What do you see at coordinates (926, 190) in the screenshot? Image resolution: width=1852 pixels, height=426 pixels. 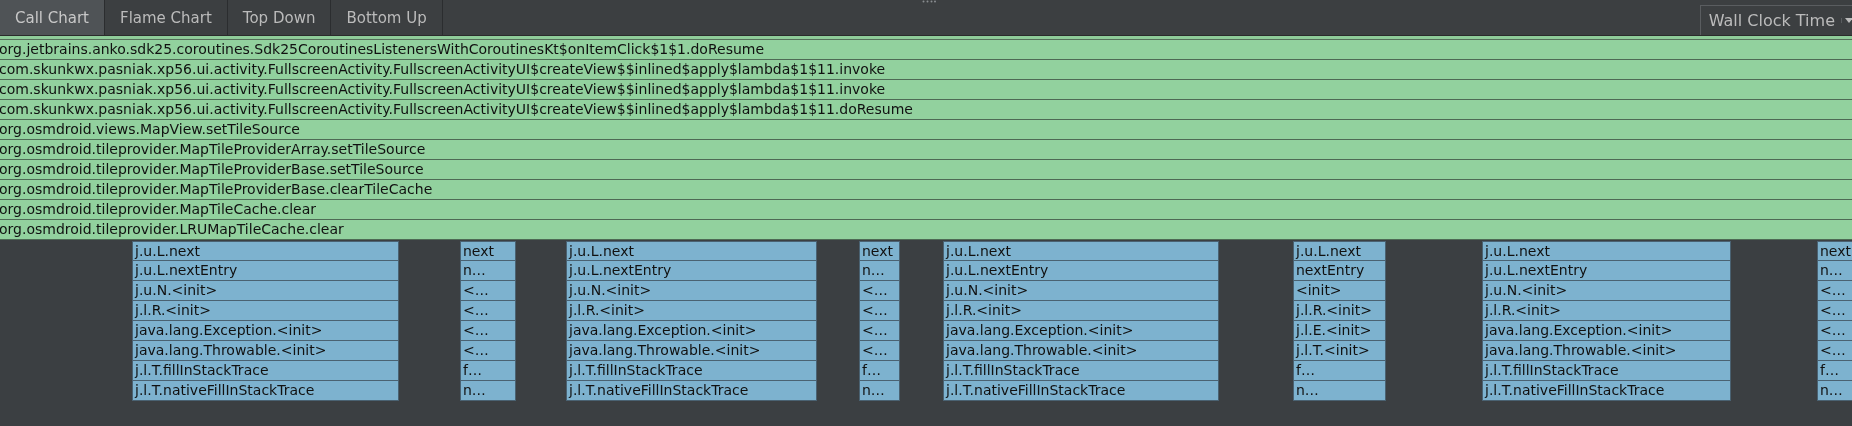 I see `call-frame: org.osmdroid.tileprovider.MapTileProviderBase.clearTileCache` at bounding box center [926, 190].